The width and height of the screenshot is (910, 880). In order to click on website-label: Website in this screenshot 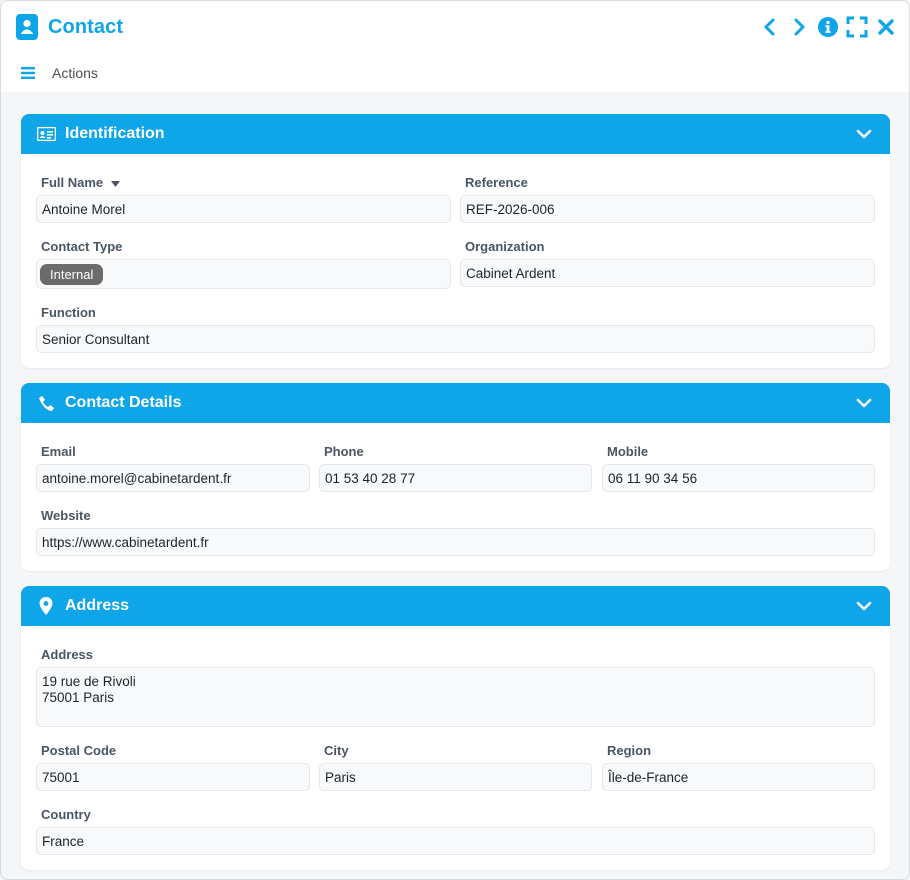, I will do `click(66, 515)`.